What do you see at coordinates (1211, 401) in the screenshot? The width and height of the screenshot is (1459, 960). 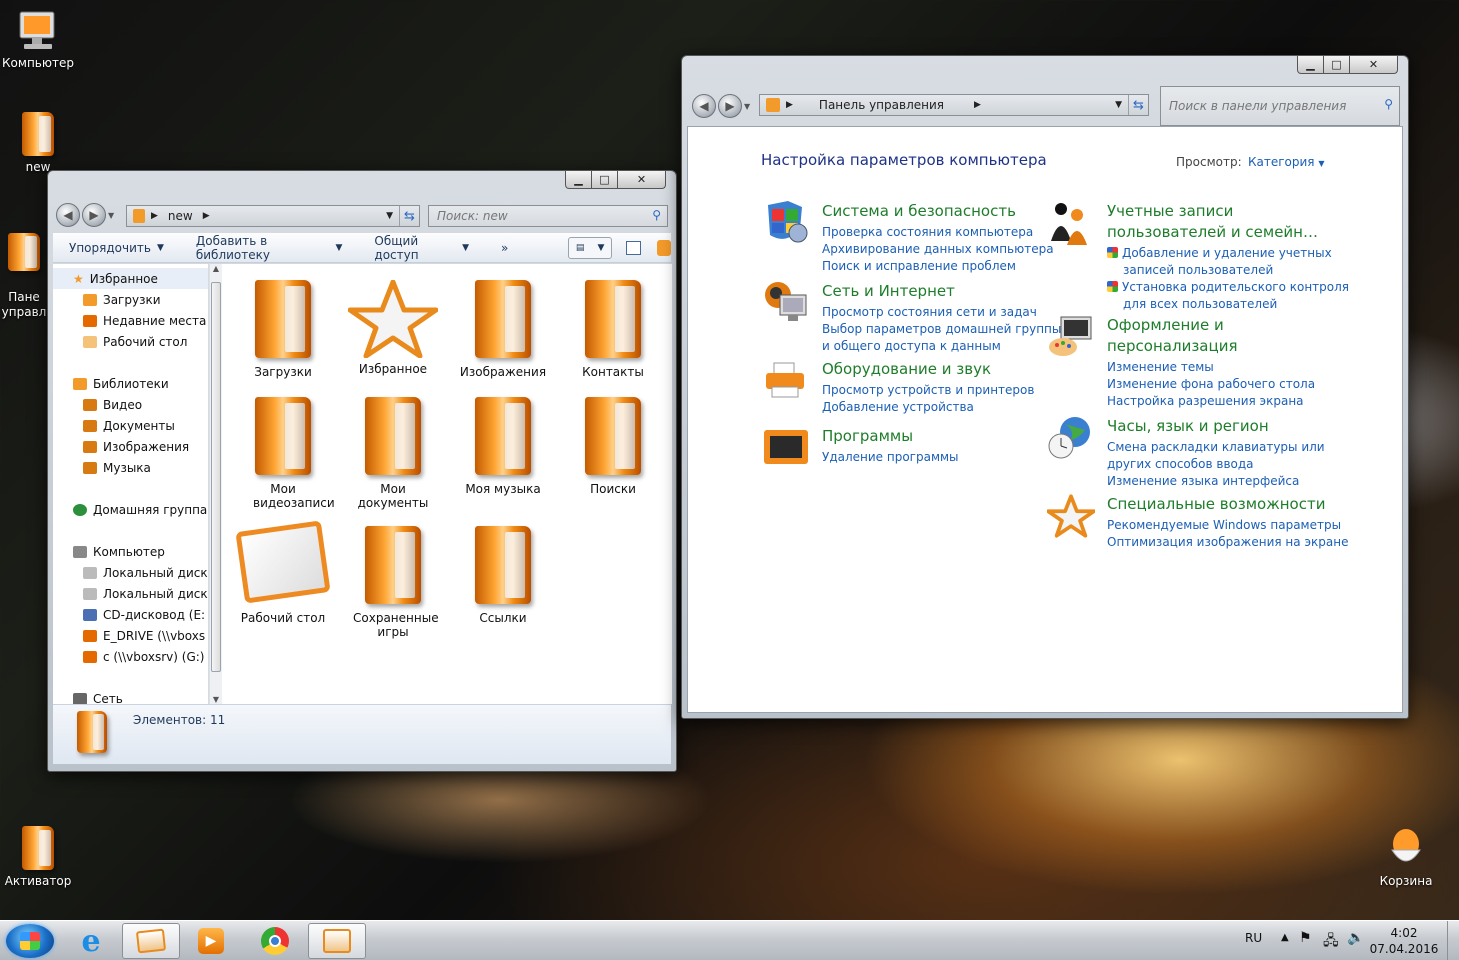 I see `category-link: Настройка разрешения экрана` at bounding box center [1211, 401].